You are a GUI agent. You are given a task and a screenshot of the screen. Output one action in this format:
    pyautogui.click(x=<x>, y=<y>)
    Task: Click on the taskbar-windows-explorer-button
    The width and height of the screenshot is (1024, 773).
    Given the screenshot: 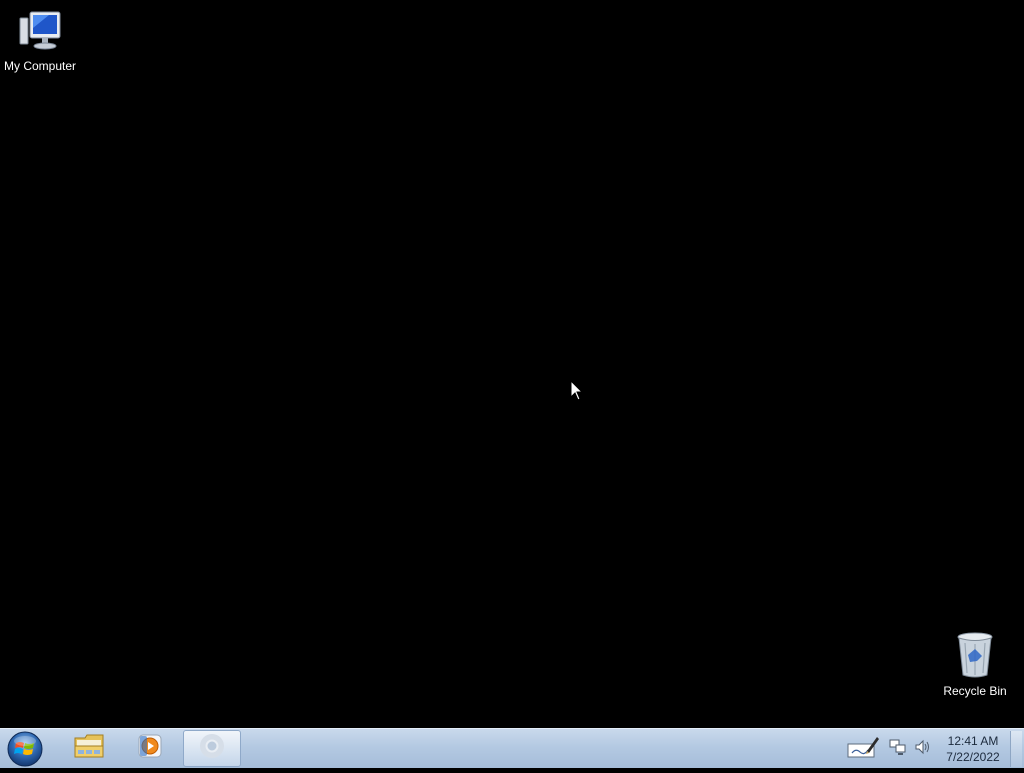 What is the action you would take?
    pyautogui.click(x=89, y=748)
    